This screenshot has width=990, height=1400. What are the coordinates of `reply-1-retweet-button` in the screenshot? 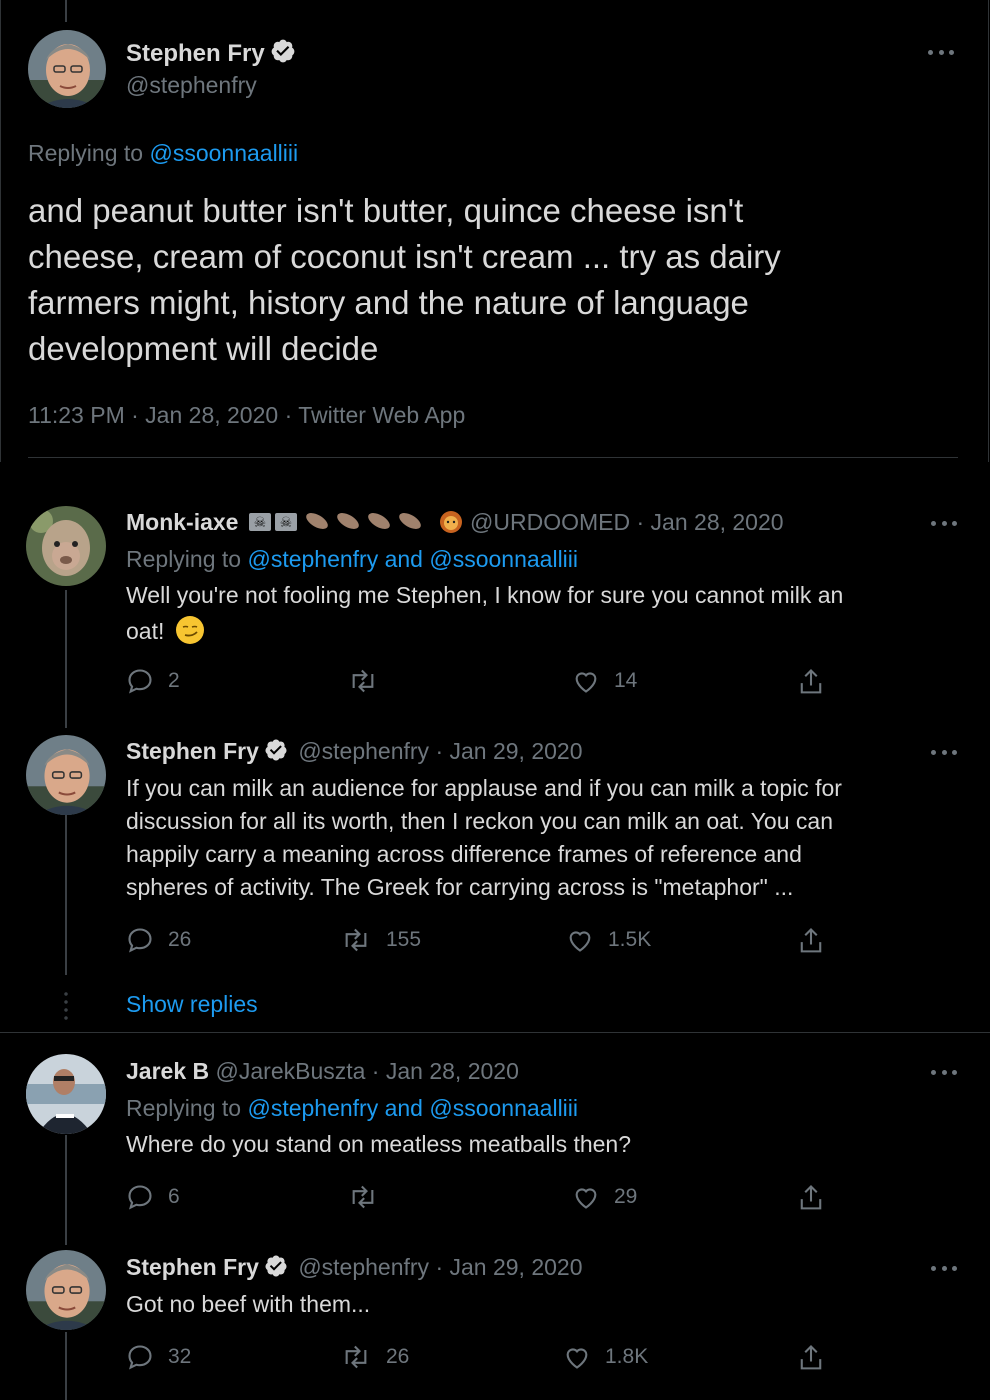 It's located at (370, 681).